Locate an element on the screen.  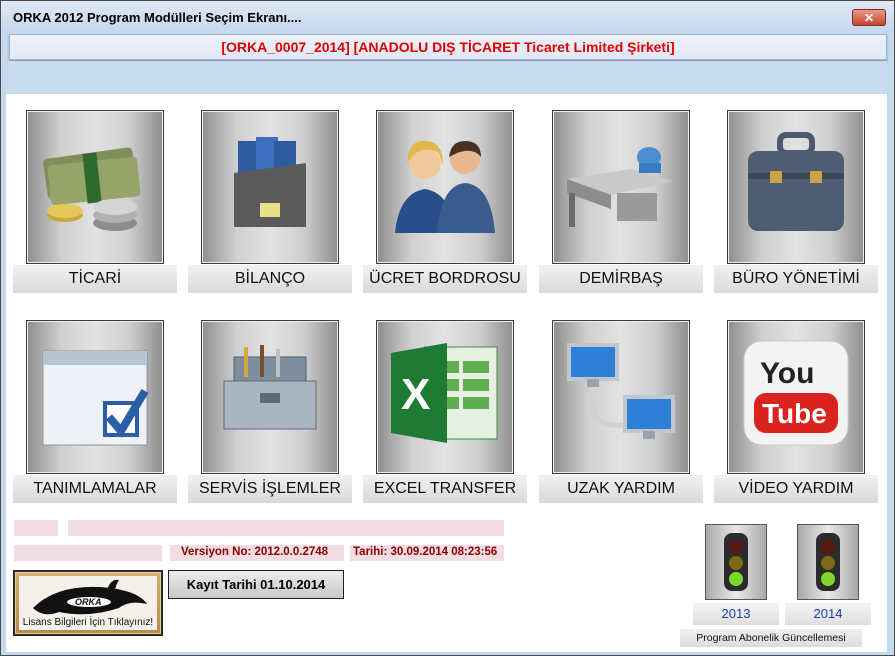
module-label-ticari: TİCARİ is located at coordinates (95, 278).